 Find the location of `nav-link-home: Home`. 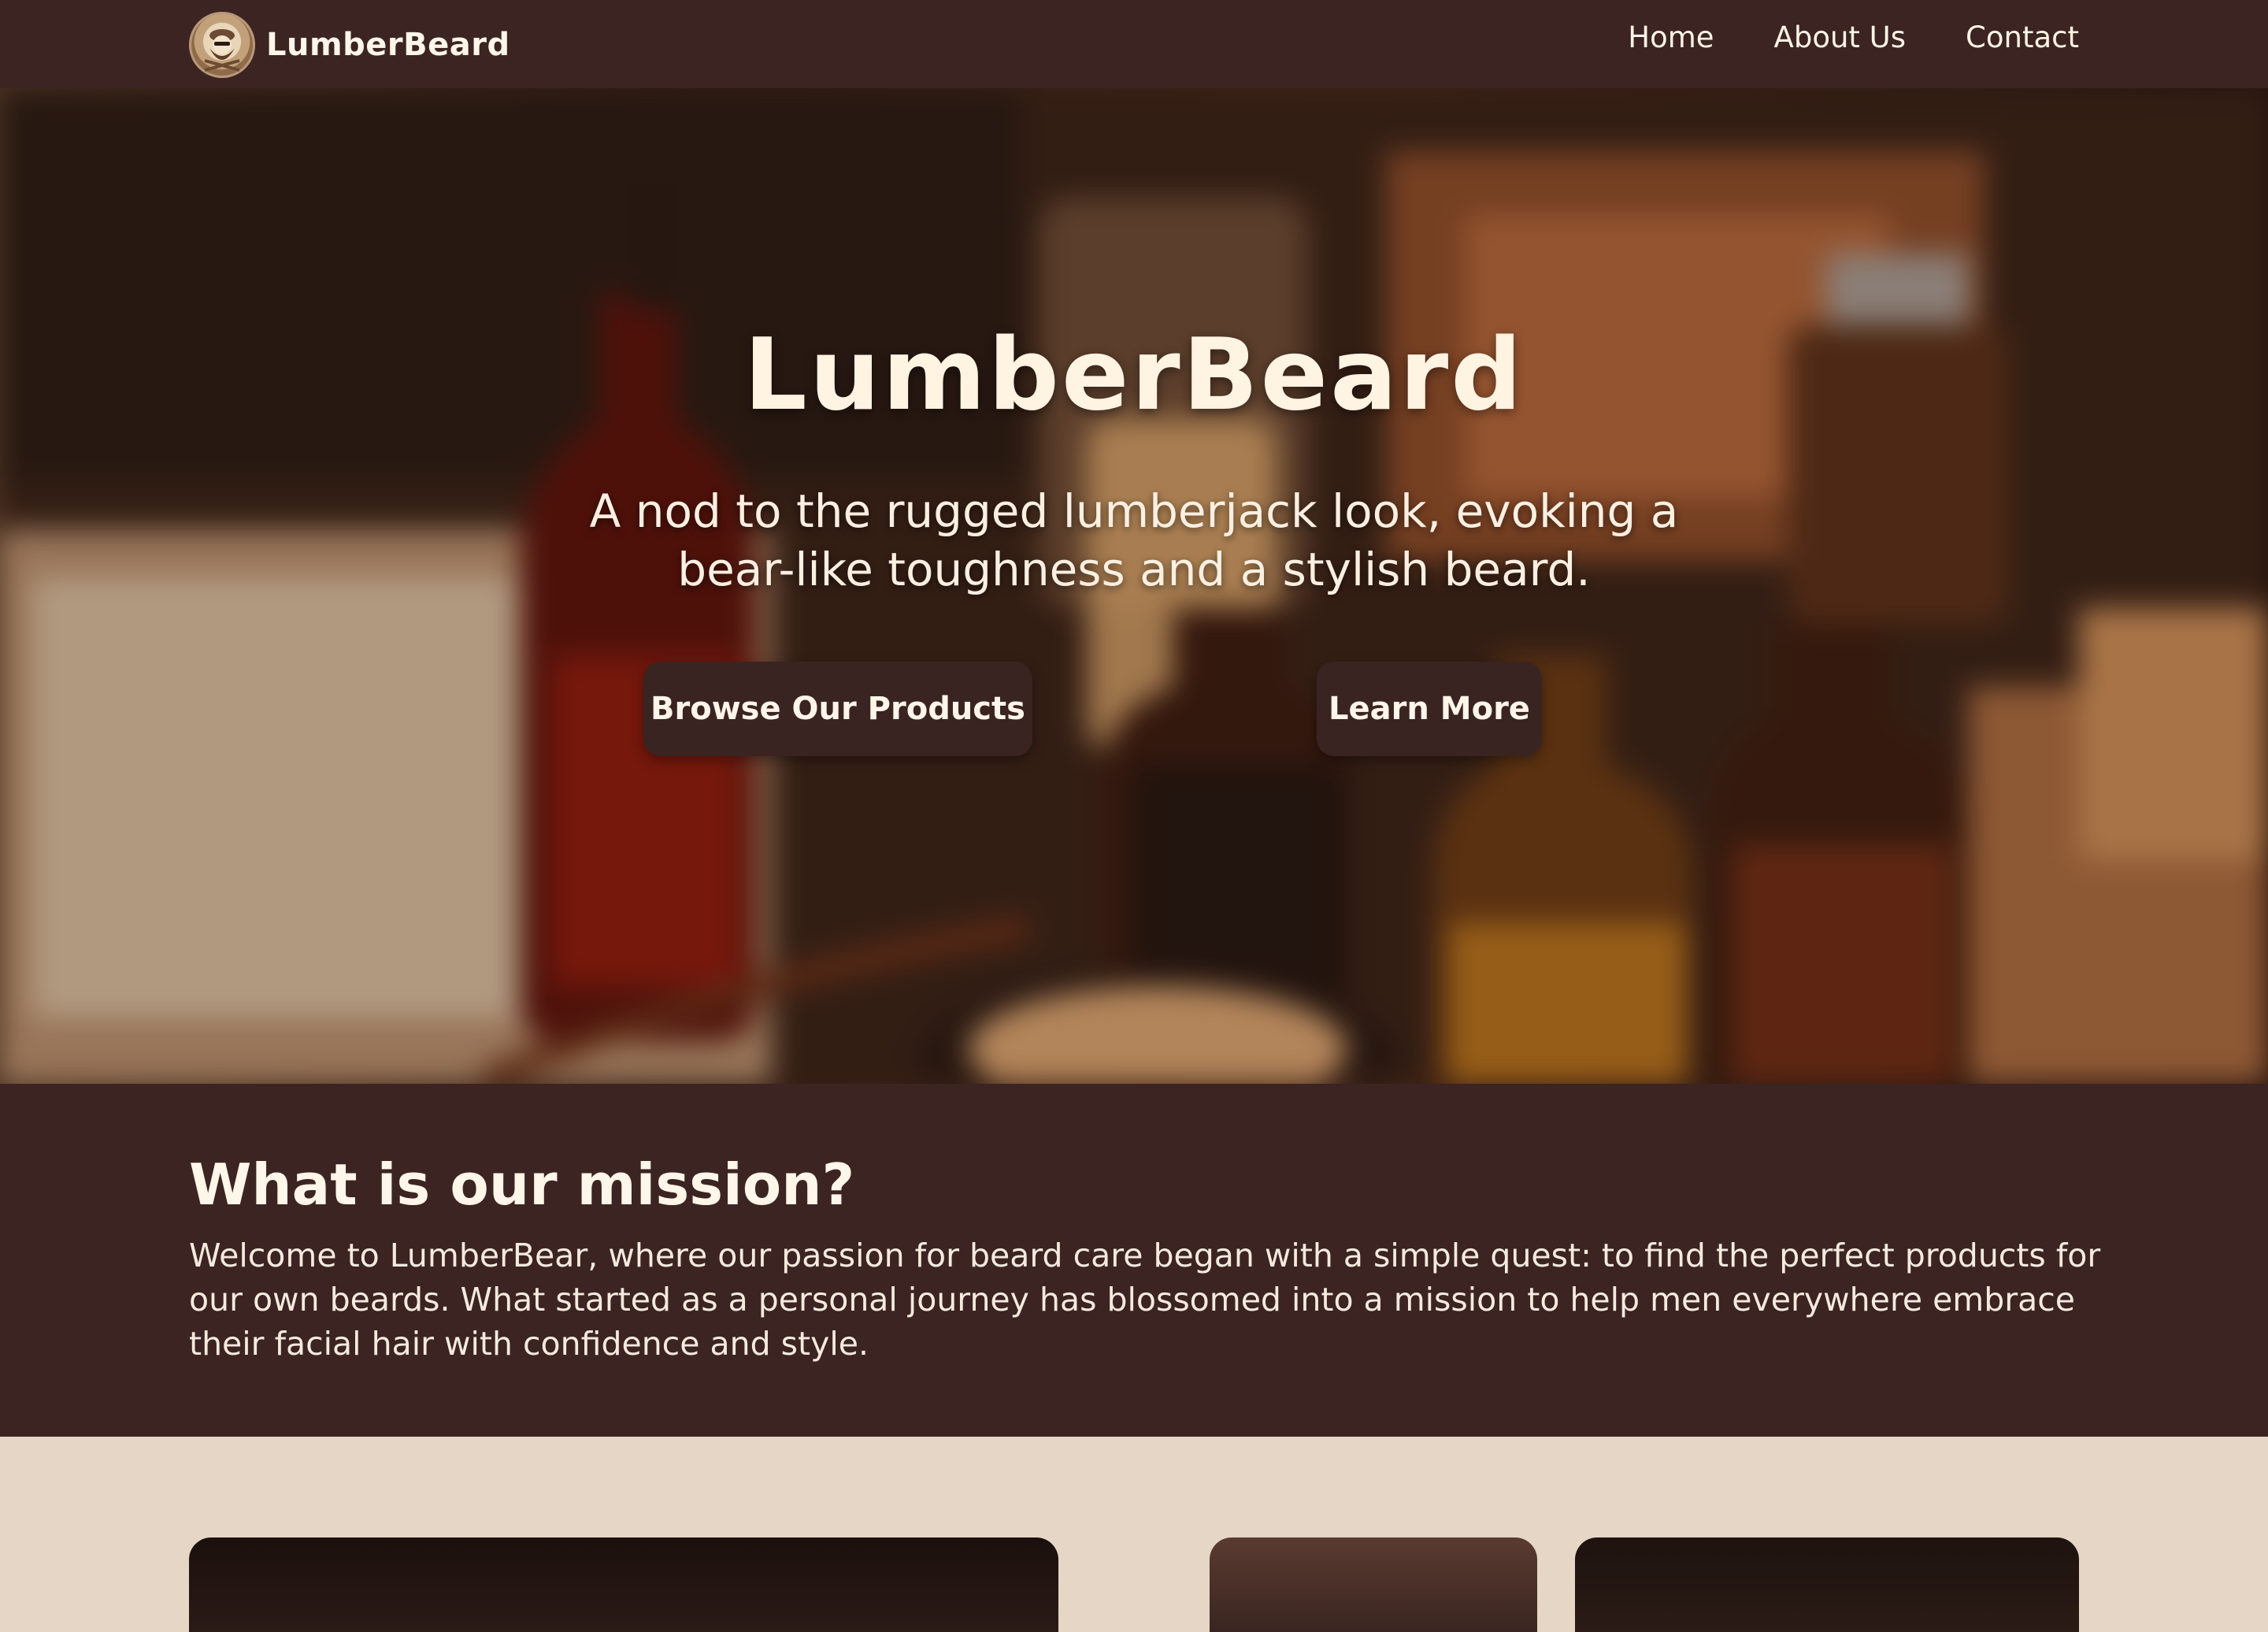

nav-link-home: Home is located at coordinates (1671, 37).